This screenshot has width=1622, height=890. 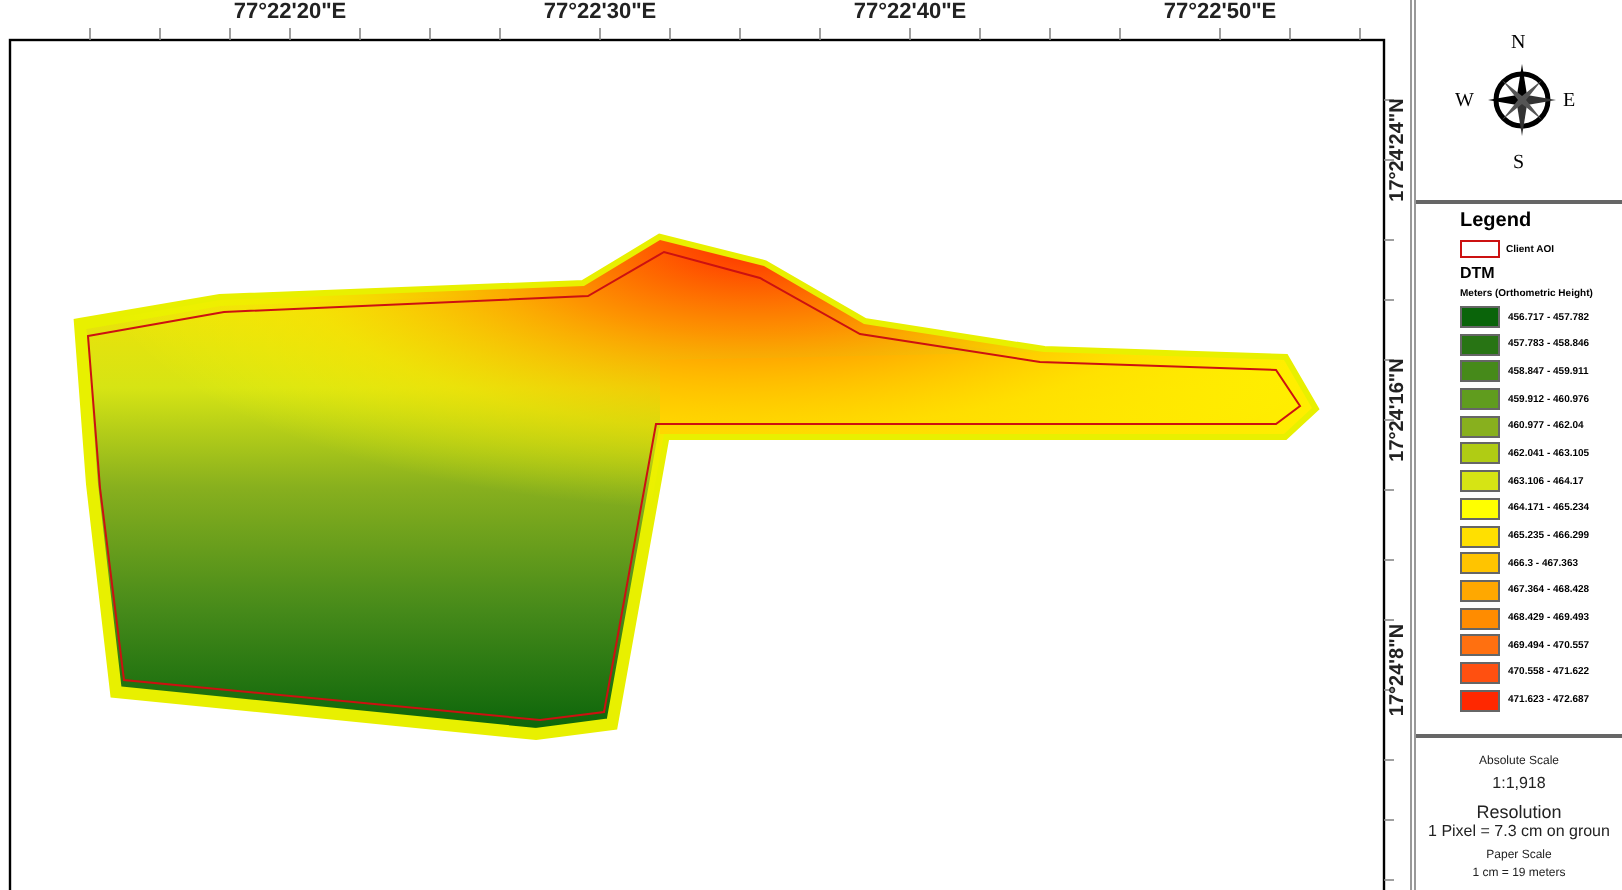 I want to click on longitude-label: 77°22'50"E, so click(x=1220, y=14).